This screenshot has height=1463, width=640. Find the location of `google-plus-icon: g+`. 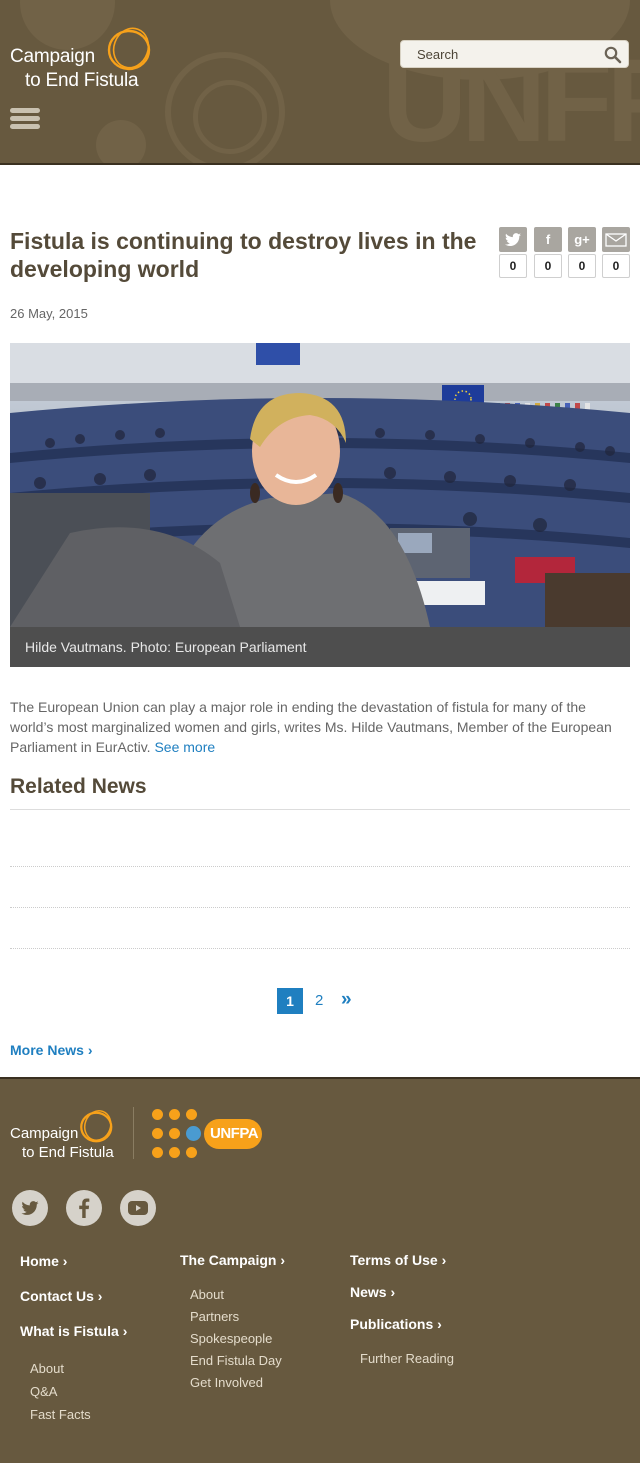

google-plus-icon: g+ is located at coordinates (582, 239).